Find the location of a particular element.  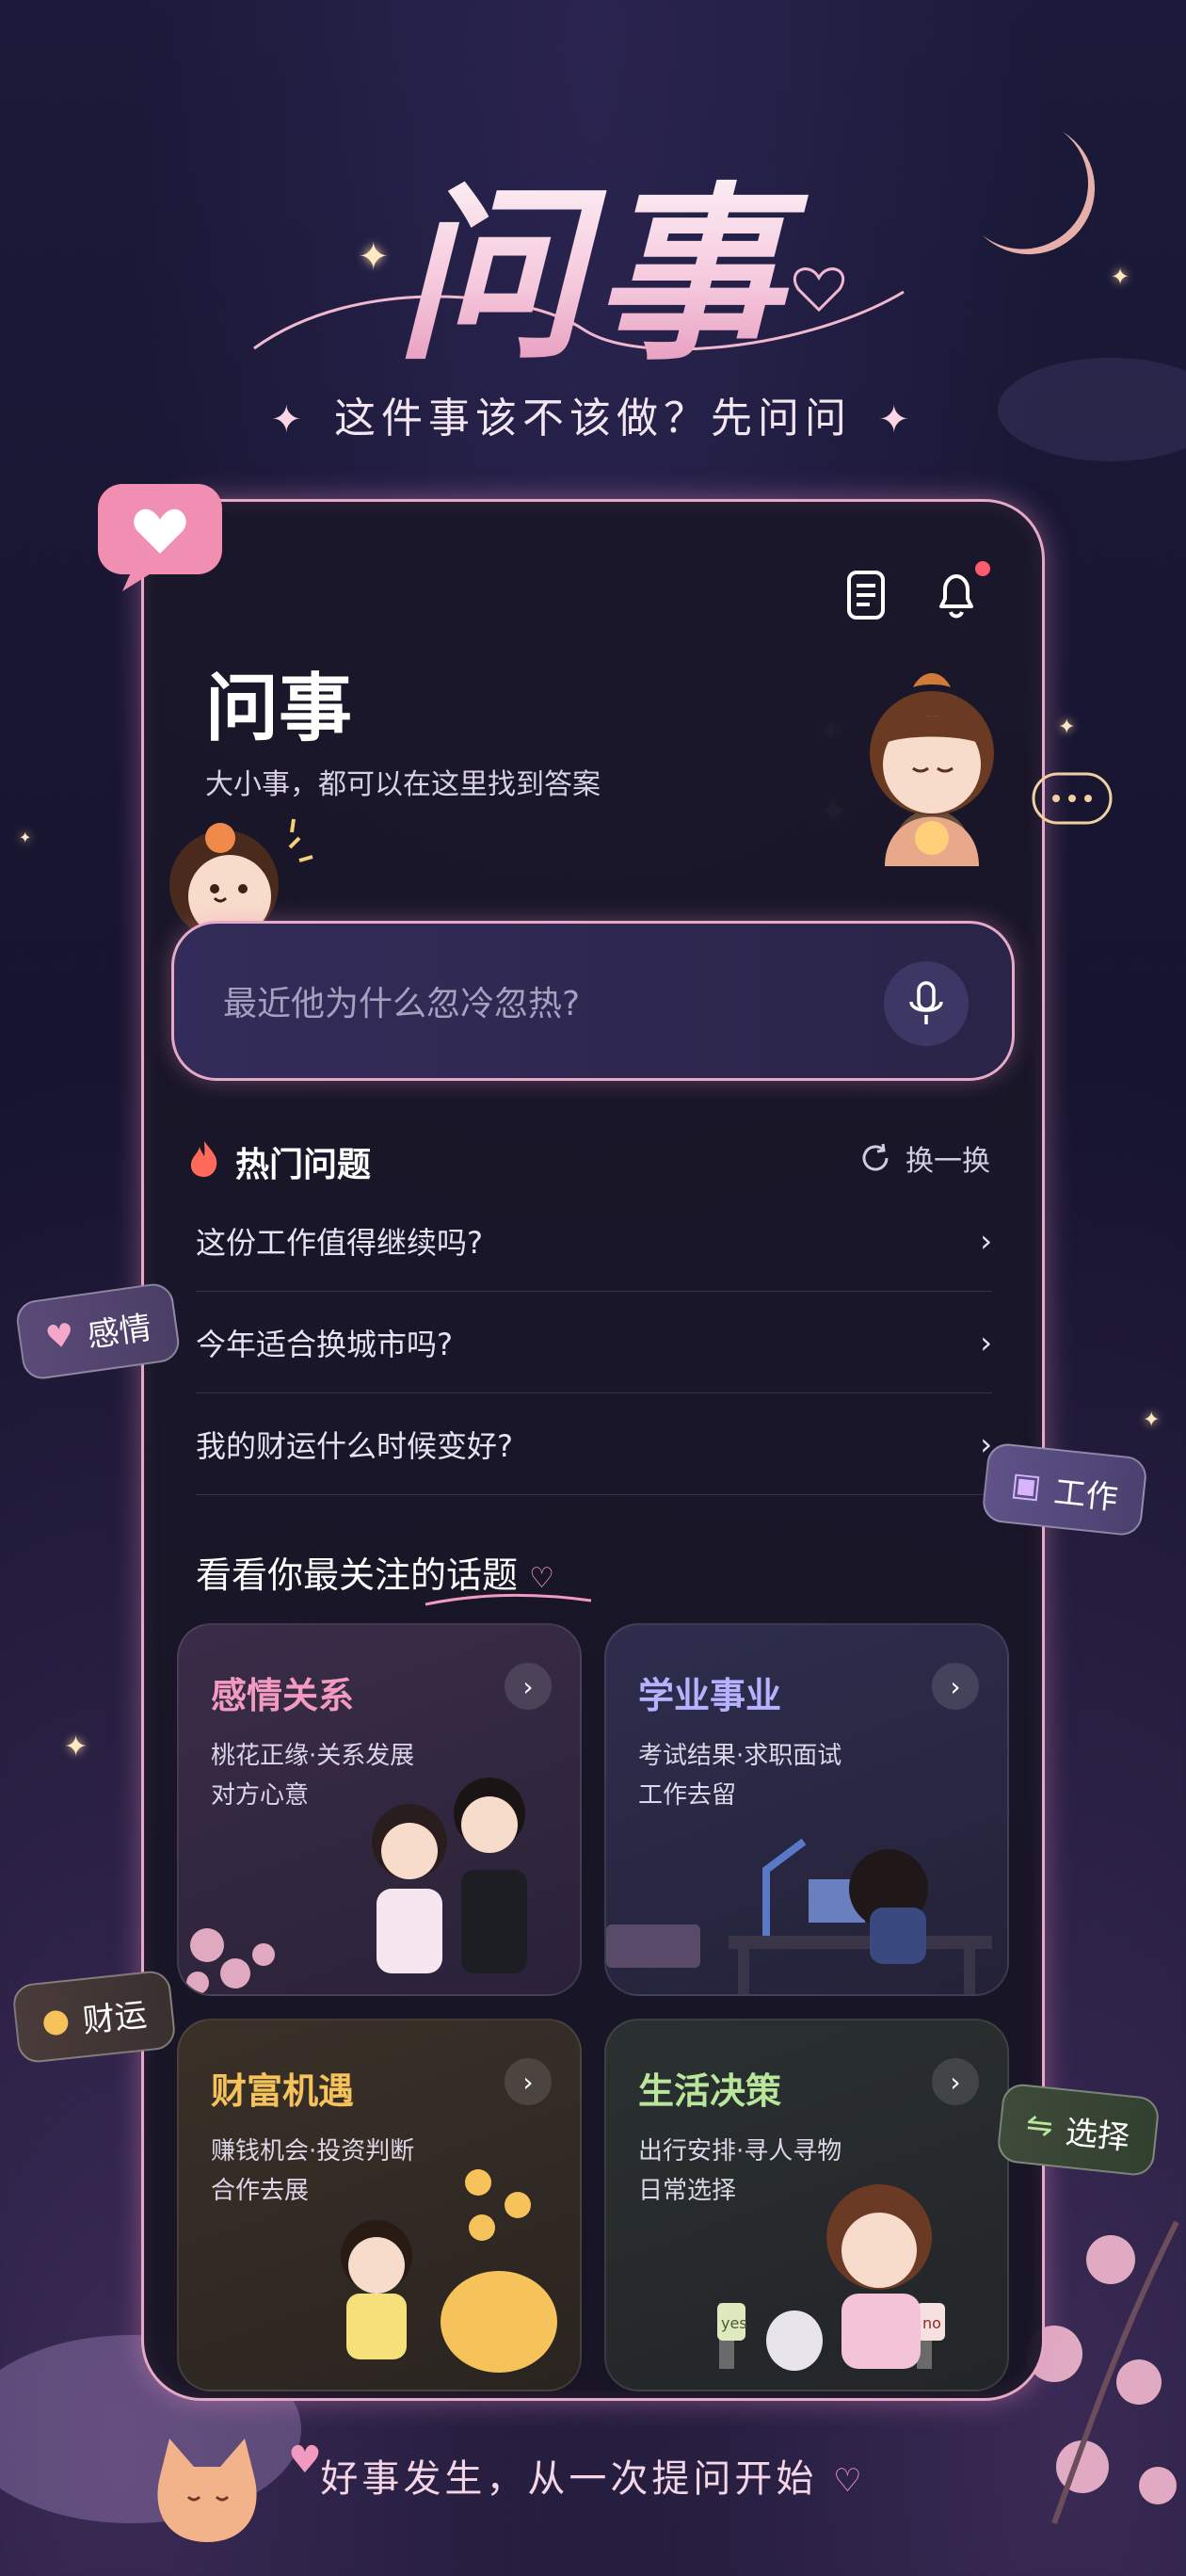

hot-question-item: 这份工作值得继续吗? › is located at coordinates (594, 1241).